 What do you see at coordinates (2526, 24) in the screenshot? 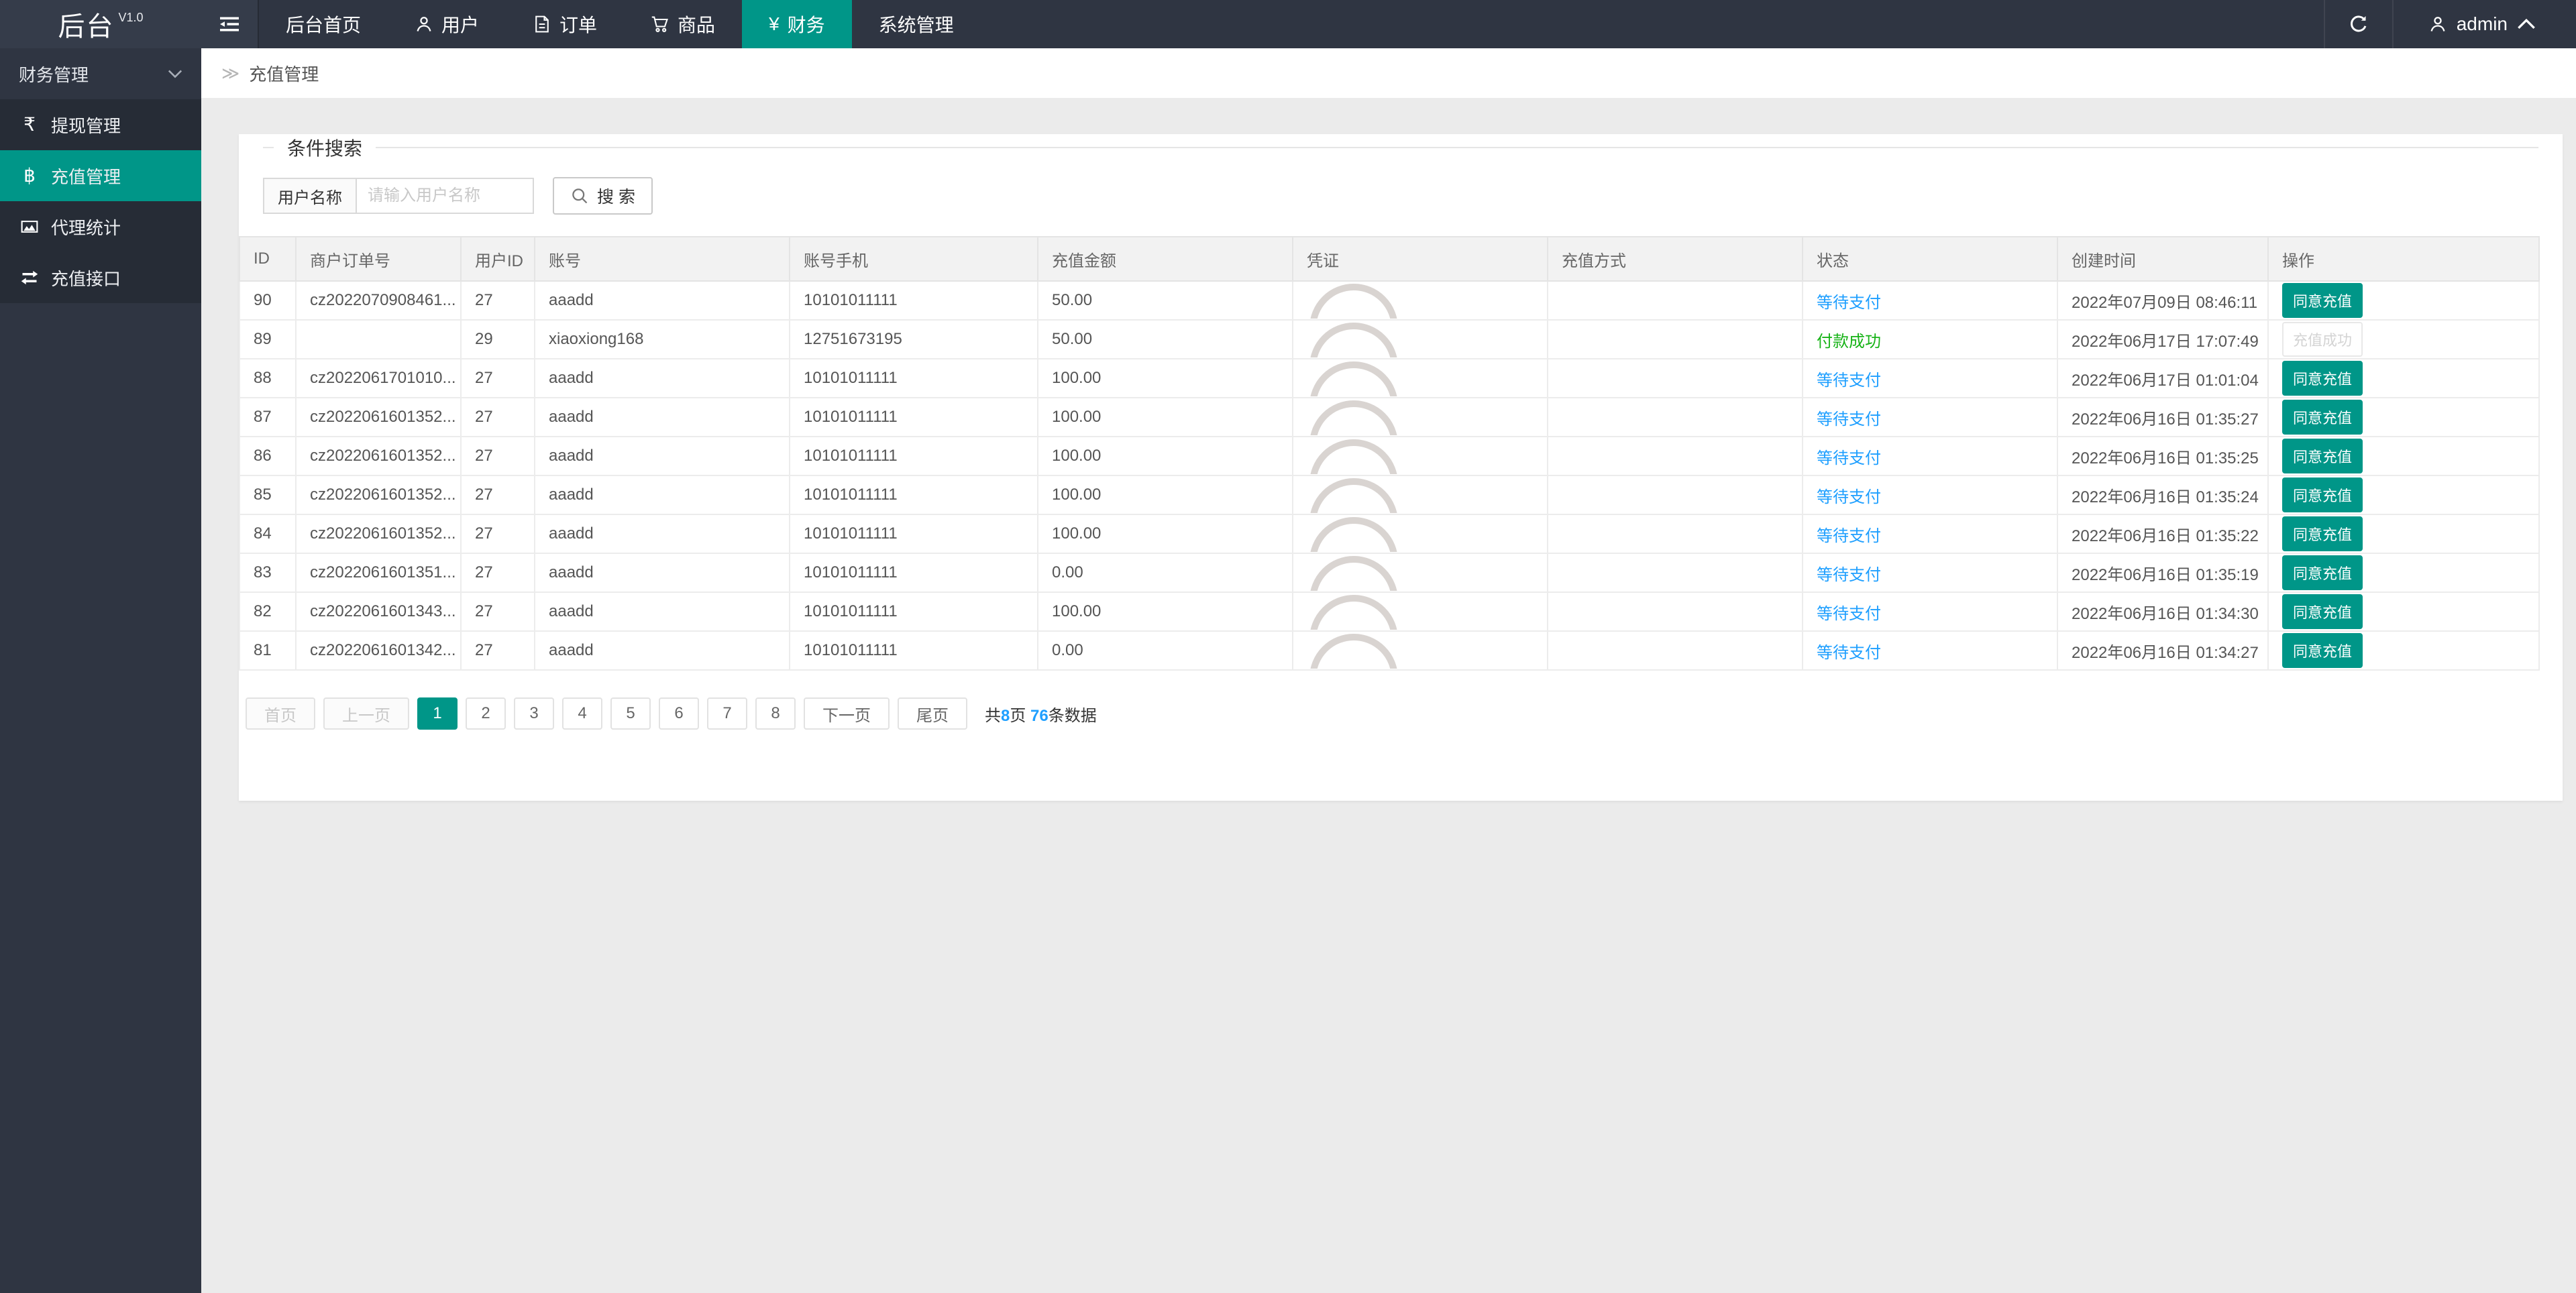
I see `chevron-up-icon` at bounding box center [2526, 24].